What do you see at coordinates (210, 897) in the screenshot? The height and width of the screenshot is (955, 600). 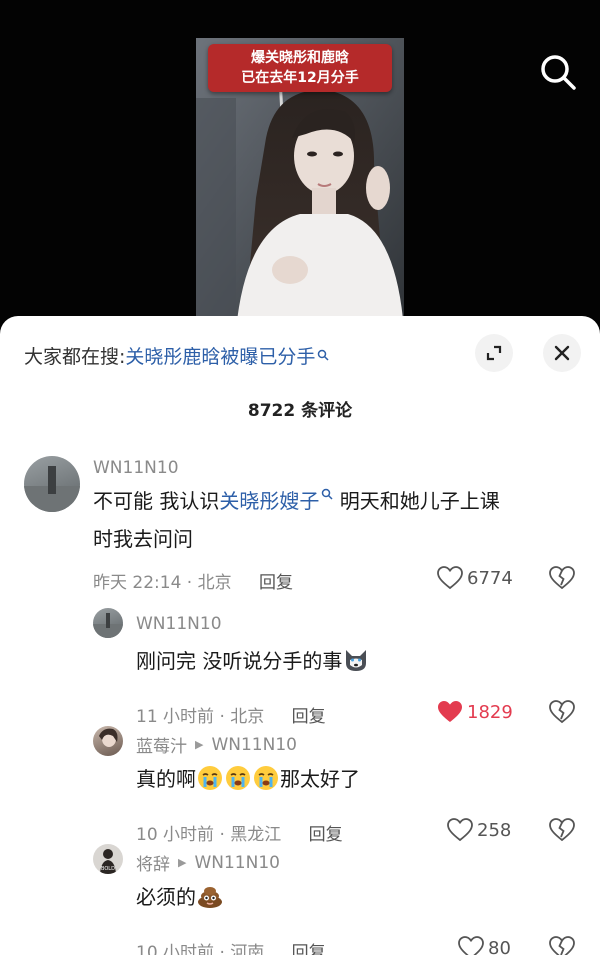 I see `poop-emoji` at bounding box center [210, 897].